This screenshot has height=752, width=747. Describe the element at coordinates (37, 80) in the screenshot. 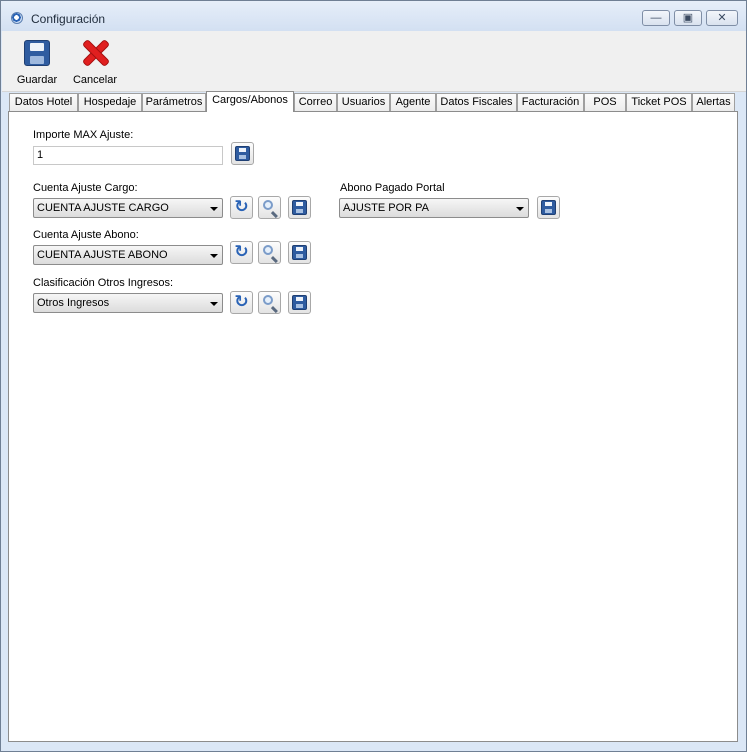

I see `save-label: Guardar` at that location.